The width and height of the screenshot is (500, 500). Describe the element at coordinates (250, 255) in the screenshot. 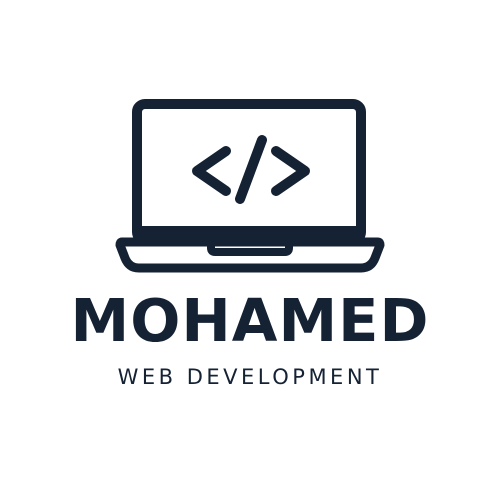

I see `laptop-base-icon` at that location.